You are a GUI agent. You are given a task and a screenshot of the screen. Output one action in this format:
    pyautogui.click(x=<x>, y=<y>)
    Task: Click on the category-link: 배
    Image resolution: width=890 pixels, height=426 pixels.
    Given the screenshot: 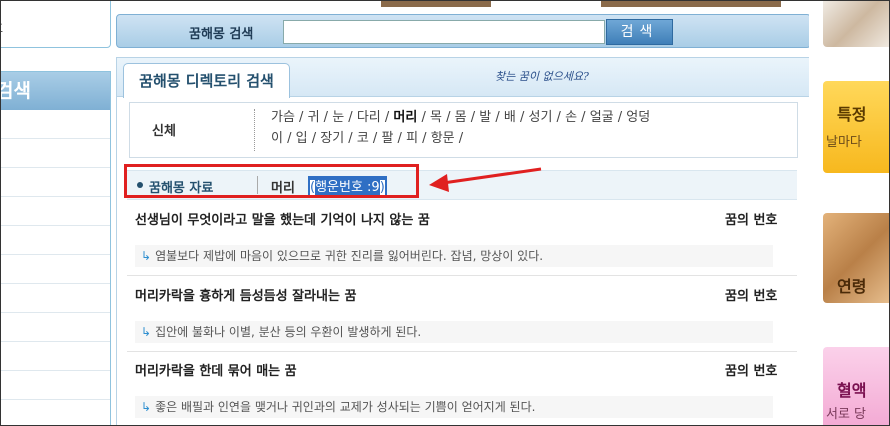 What is the action you would take?
    pyautogui.click(x=510, y=117)
    